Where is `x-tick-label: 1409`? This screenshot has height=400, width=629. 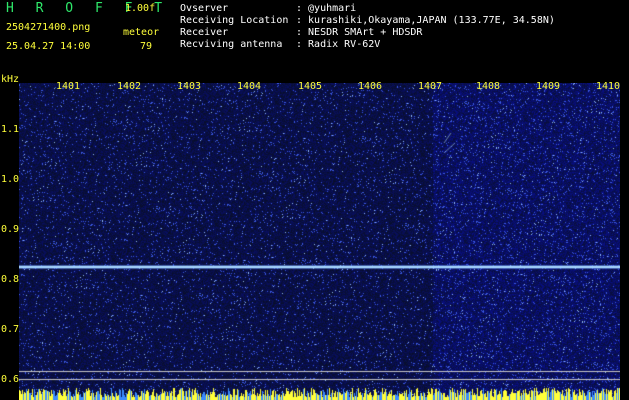 x-tick-label: 1409 is located at coordinates (548, 86).